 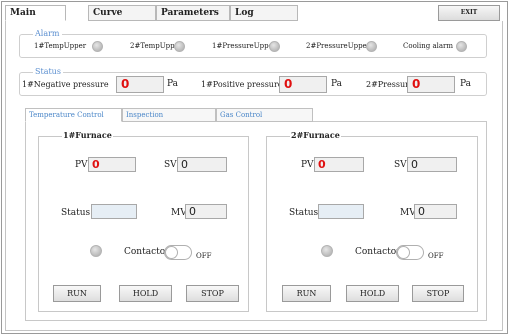 I want to click on alarm-label-pressure-upper-1: 1#PressureUpper, so click(x=244, y=46).